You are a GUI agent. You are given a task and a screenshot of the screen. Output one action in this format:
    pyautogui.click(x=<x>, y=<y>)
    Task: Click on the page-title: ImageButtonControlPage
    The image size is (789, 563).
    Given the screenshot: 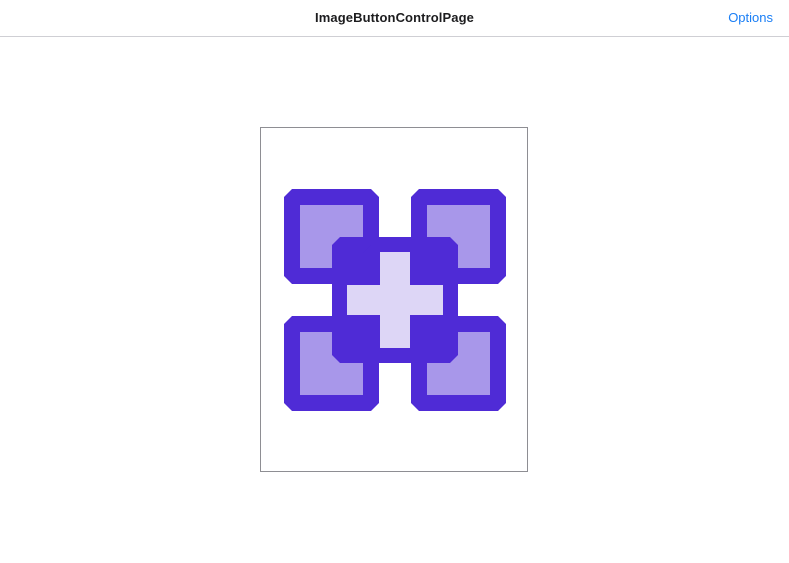 What is the action you would take?
    pyautogui.click(x=394, y=17)
    